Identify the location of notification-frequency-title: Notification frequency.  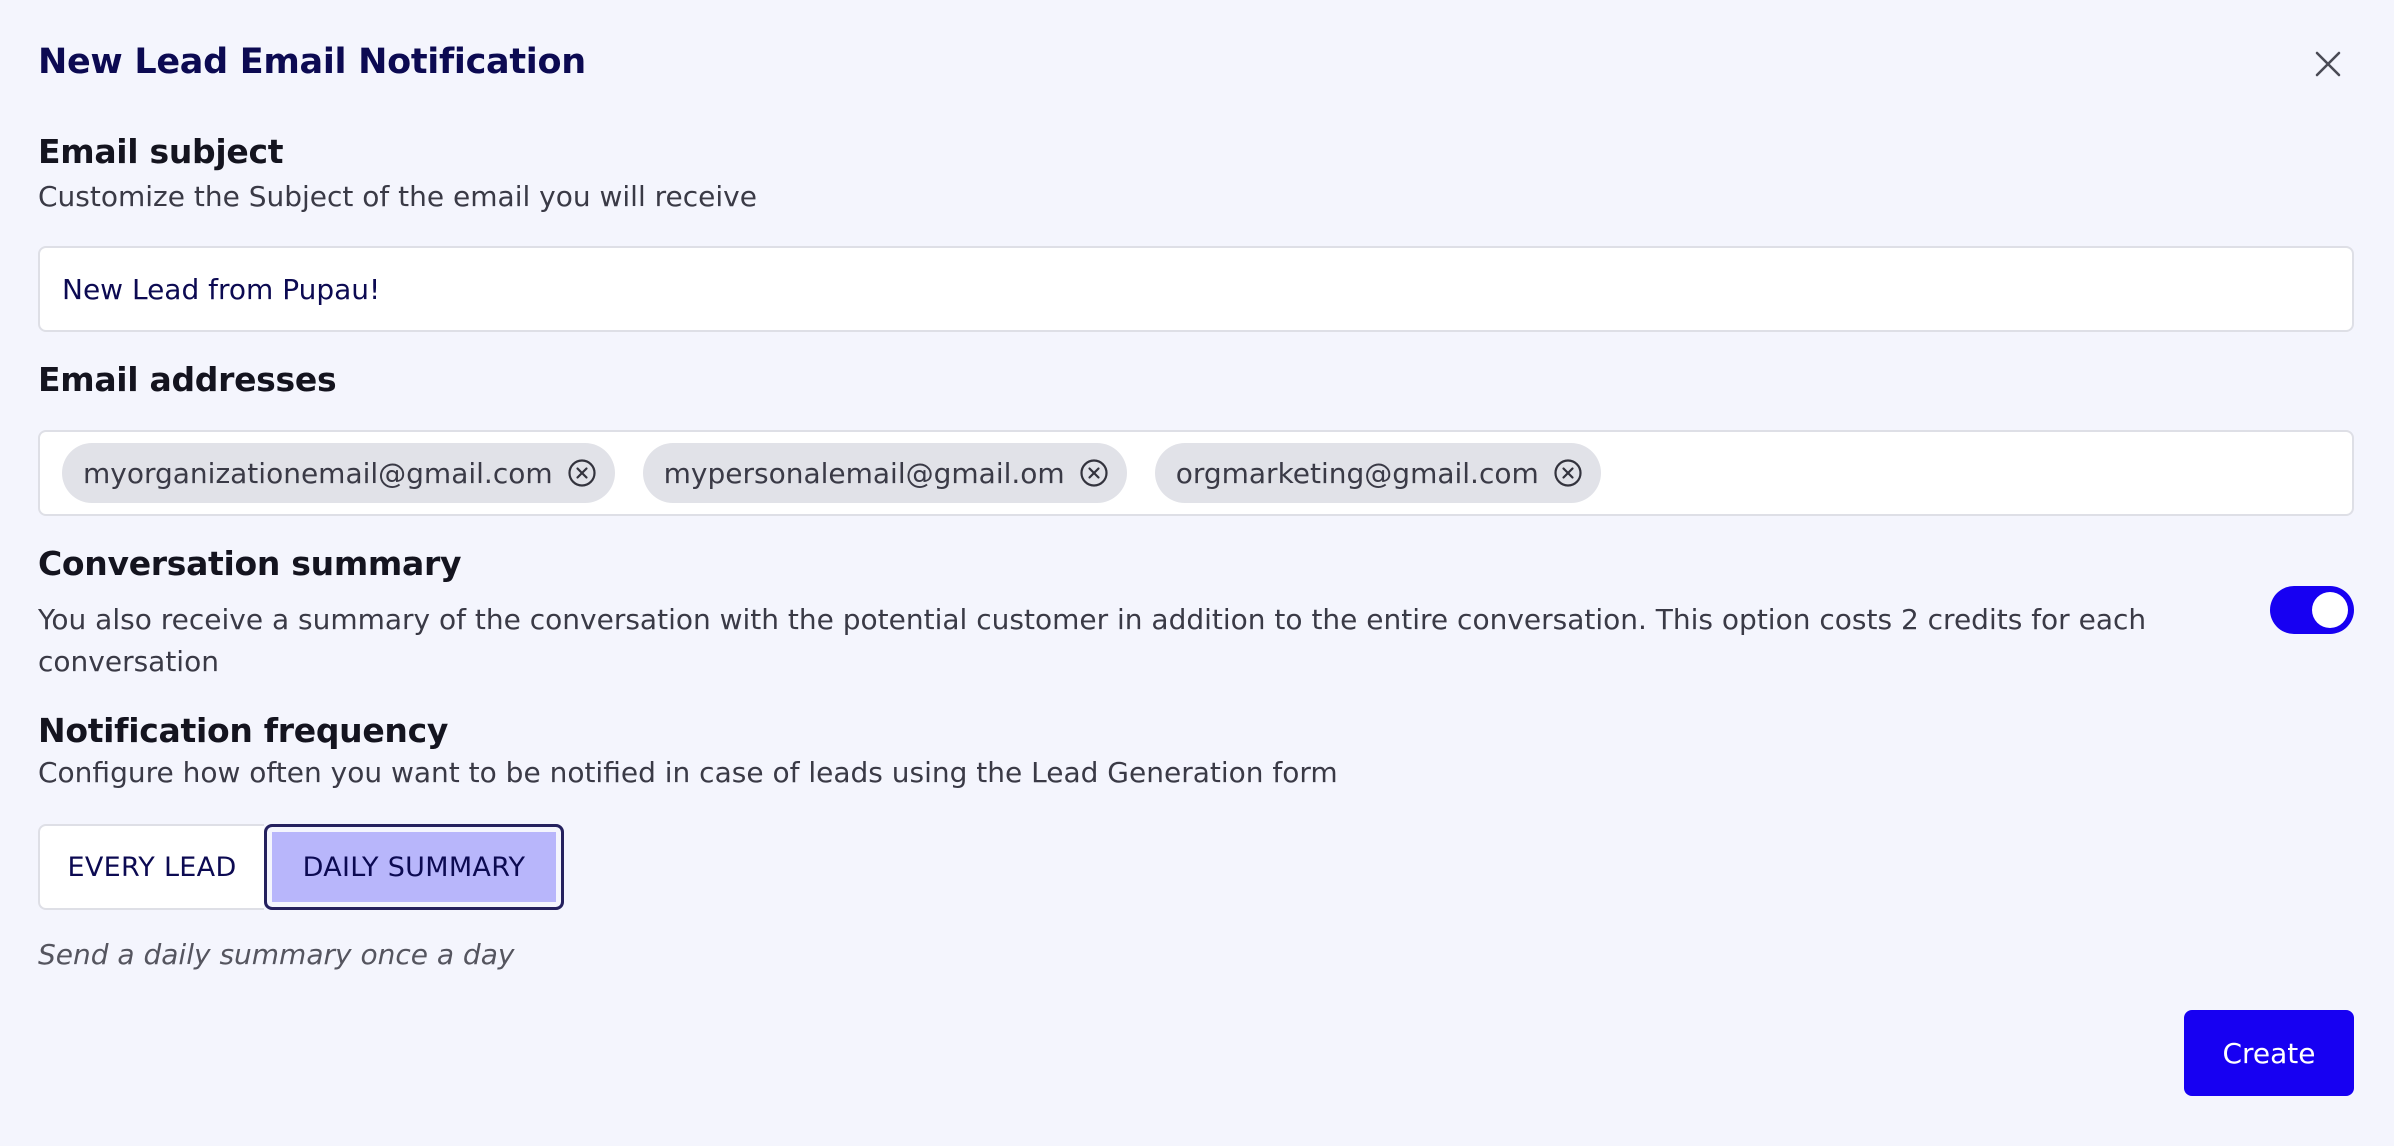
(243, 730).